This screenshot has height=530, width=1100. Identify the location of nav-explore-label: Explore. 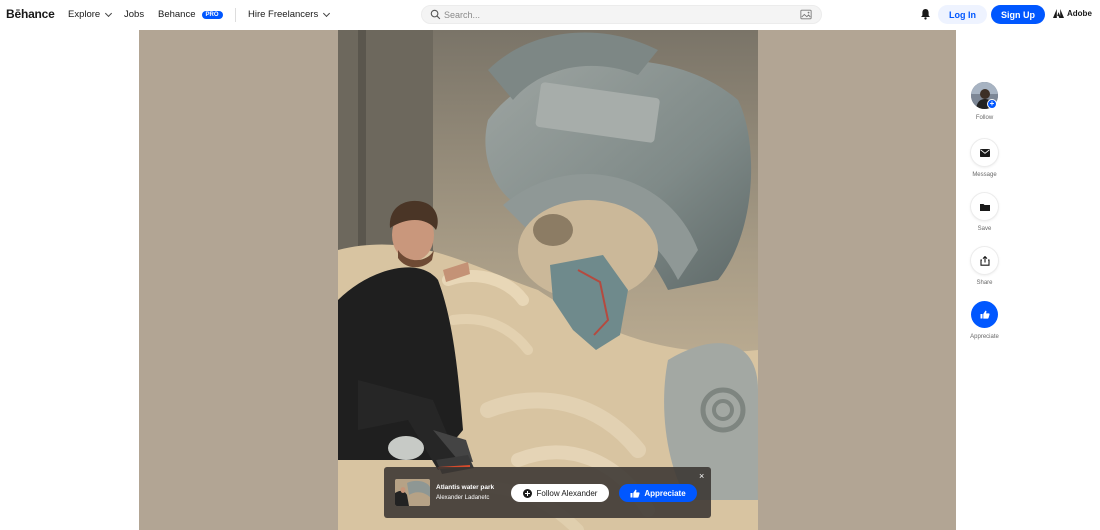
(84, 14).